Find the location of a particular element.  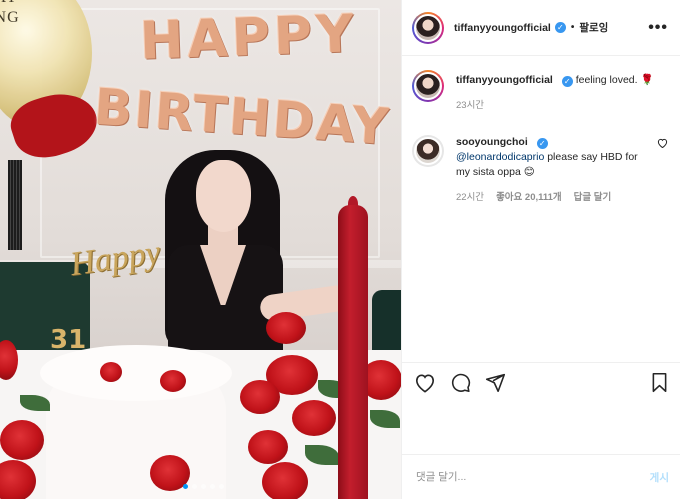

caption-meta: 23시간 is located at coordinates (562, 105).